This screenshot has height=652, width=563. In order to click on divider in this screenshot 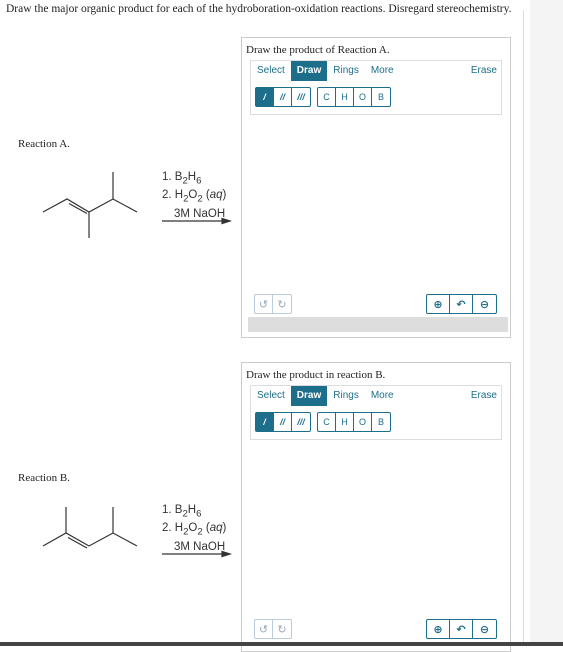, I will do `click(523, 328)`.